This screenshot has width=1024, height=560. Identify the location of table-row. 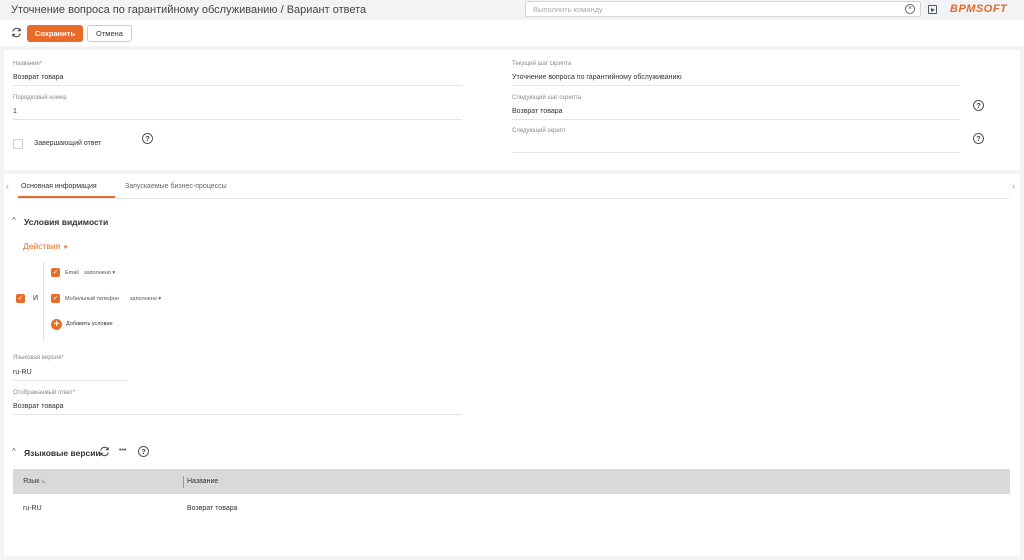
(511, 509).